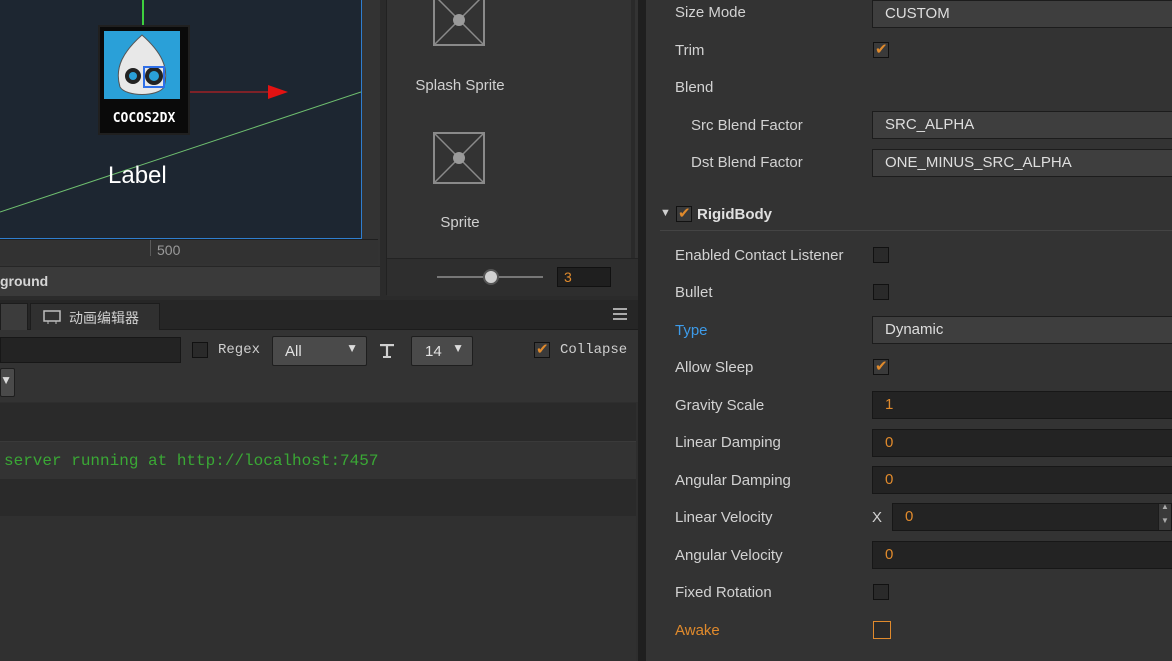 This screenshot has height=661, width=1172. Describe the element at coordinates (460, 85) in the screenshot. I see `asset-name-splash-sprite: Splash Sprite` at that location.